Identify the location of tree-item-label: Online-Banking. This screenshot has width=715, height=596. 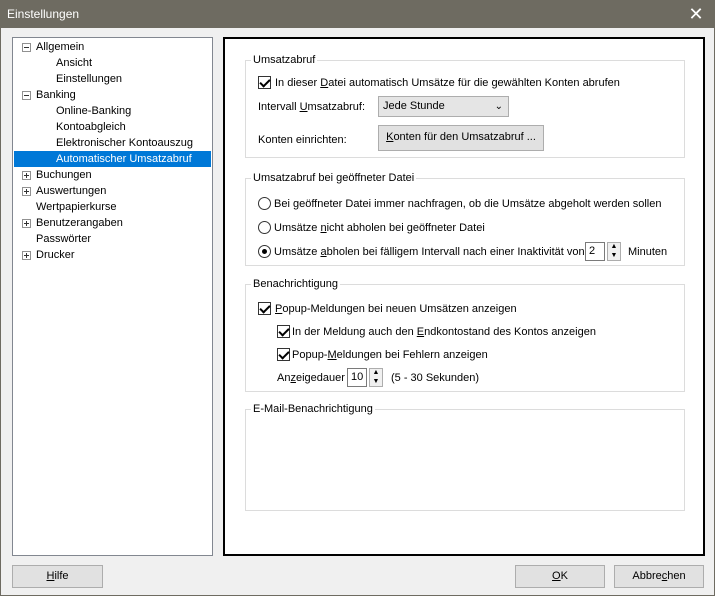
(94, 111).